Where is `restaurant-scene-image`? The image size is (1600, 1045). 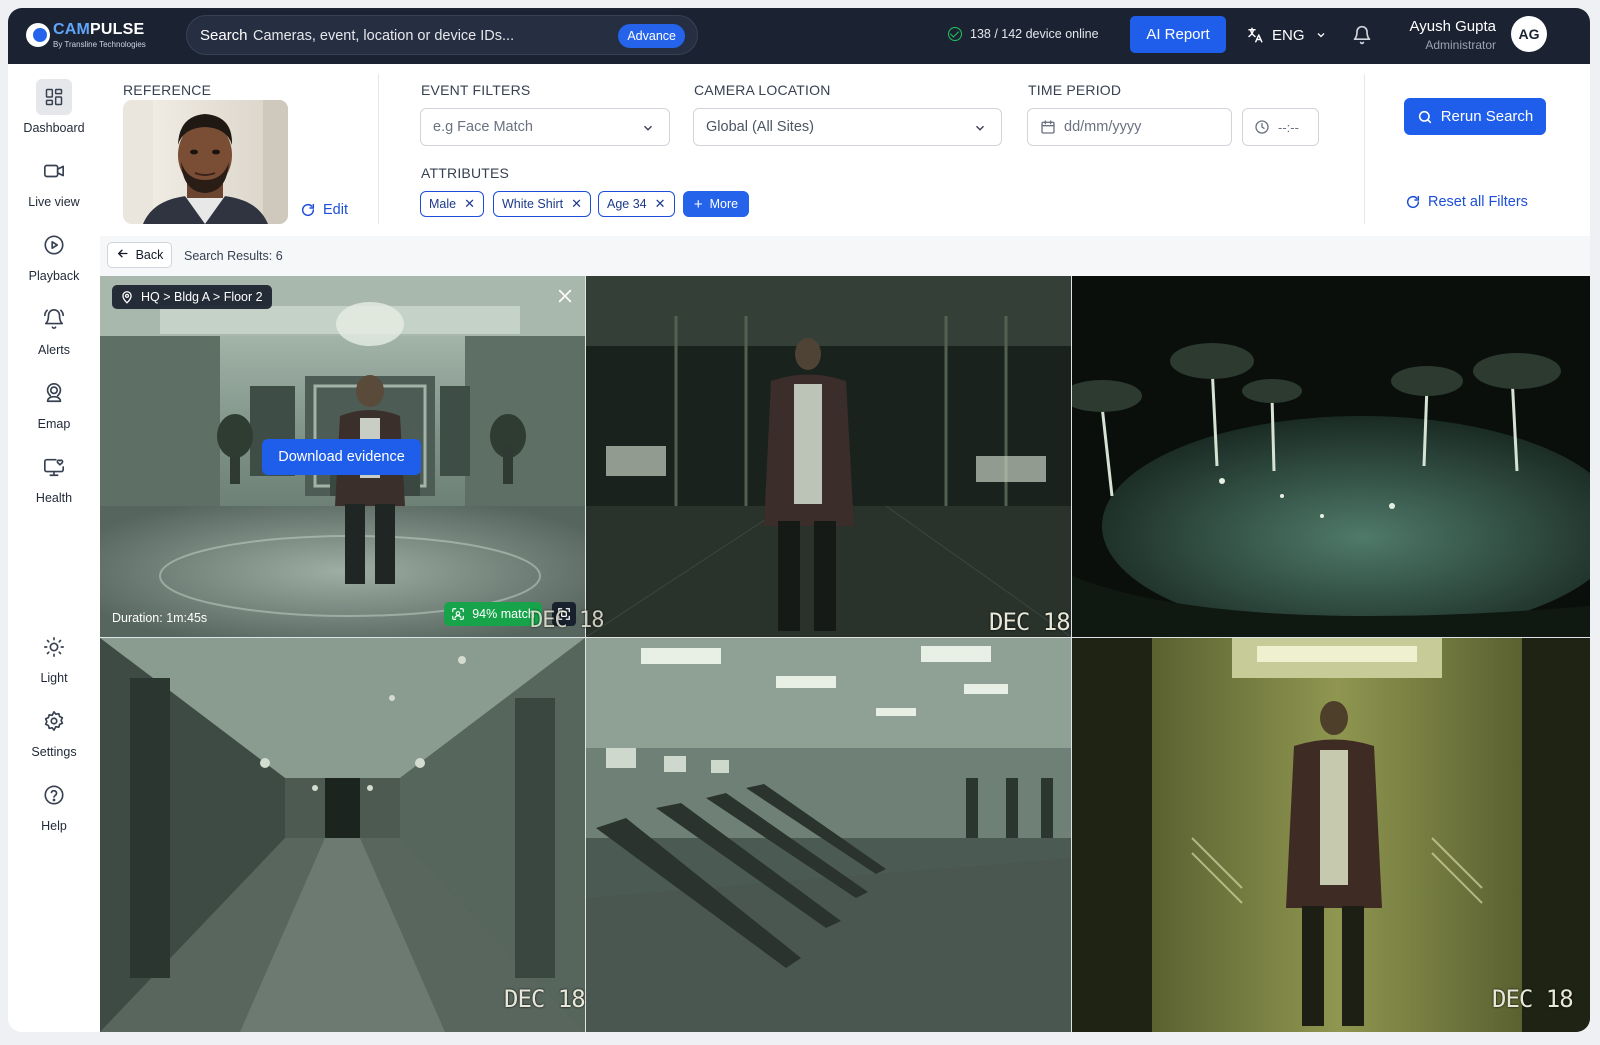 restaurant-scene-image is located at coordinates (828, 456).